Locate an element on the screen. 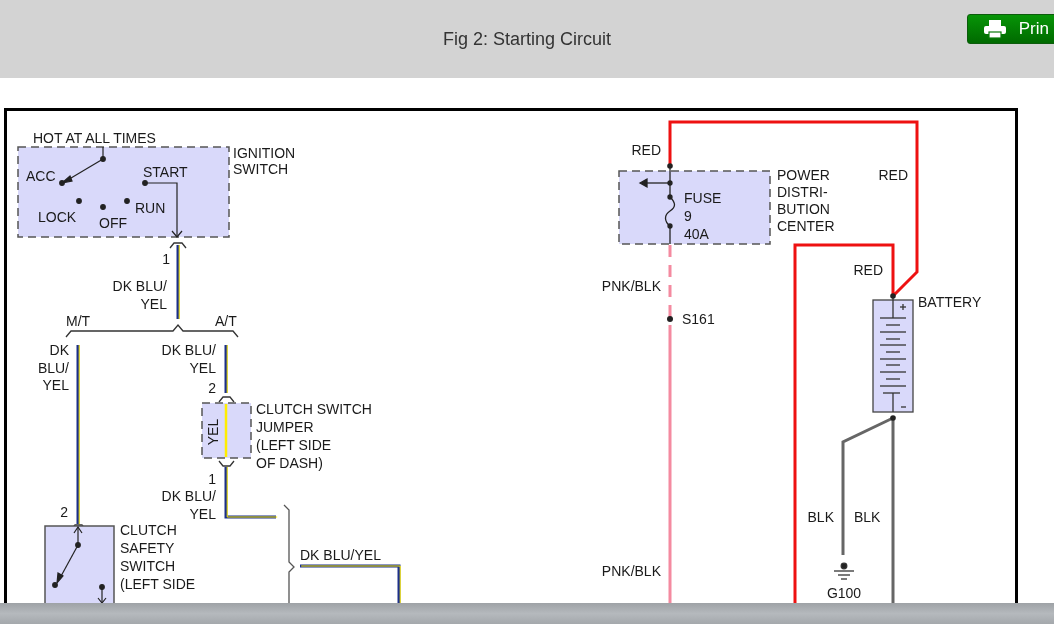 The height and width of the screenshot is (624, 1054). component-label: CLUTCH SAFETY SWITCH (LEFT SIDE is located at coordinates (158, 557).